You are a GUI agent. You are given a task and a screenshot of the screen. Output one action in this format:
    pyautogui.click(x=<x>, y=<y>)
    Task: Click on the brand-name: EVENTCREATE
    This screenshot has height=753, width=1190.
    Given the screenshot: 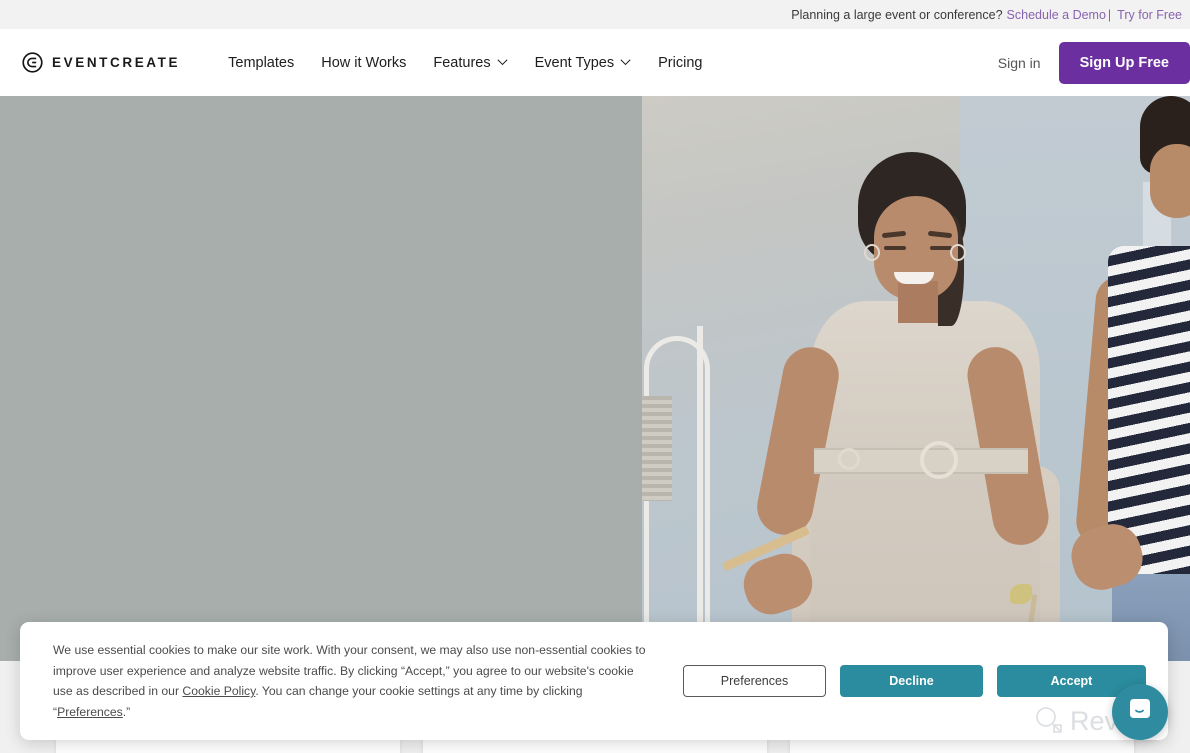 What is the action you would take?
    pyautogui.click(x=116, y=62)
    